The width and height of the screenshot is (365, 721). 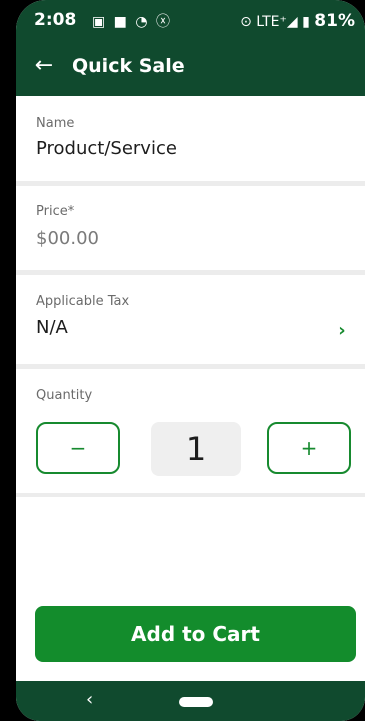 What do you see at coordinates (89, 699) in the screenshot?
I see `nav-back-icon: ‹` at bounding box center [89, 699].